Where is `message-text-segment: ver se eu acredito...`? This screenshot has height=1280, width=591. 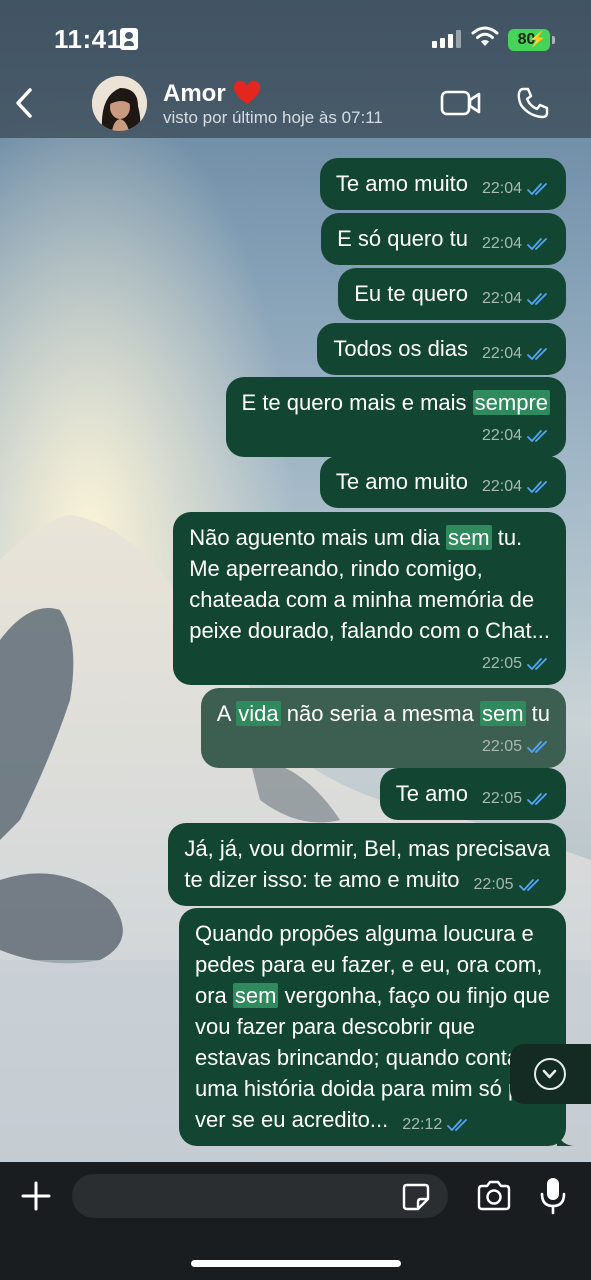 message-text-segment: ver se eu acredito... is located at coordinates (291, 1119).